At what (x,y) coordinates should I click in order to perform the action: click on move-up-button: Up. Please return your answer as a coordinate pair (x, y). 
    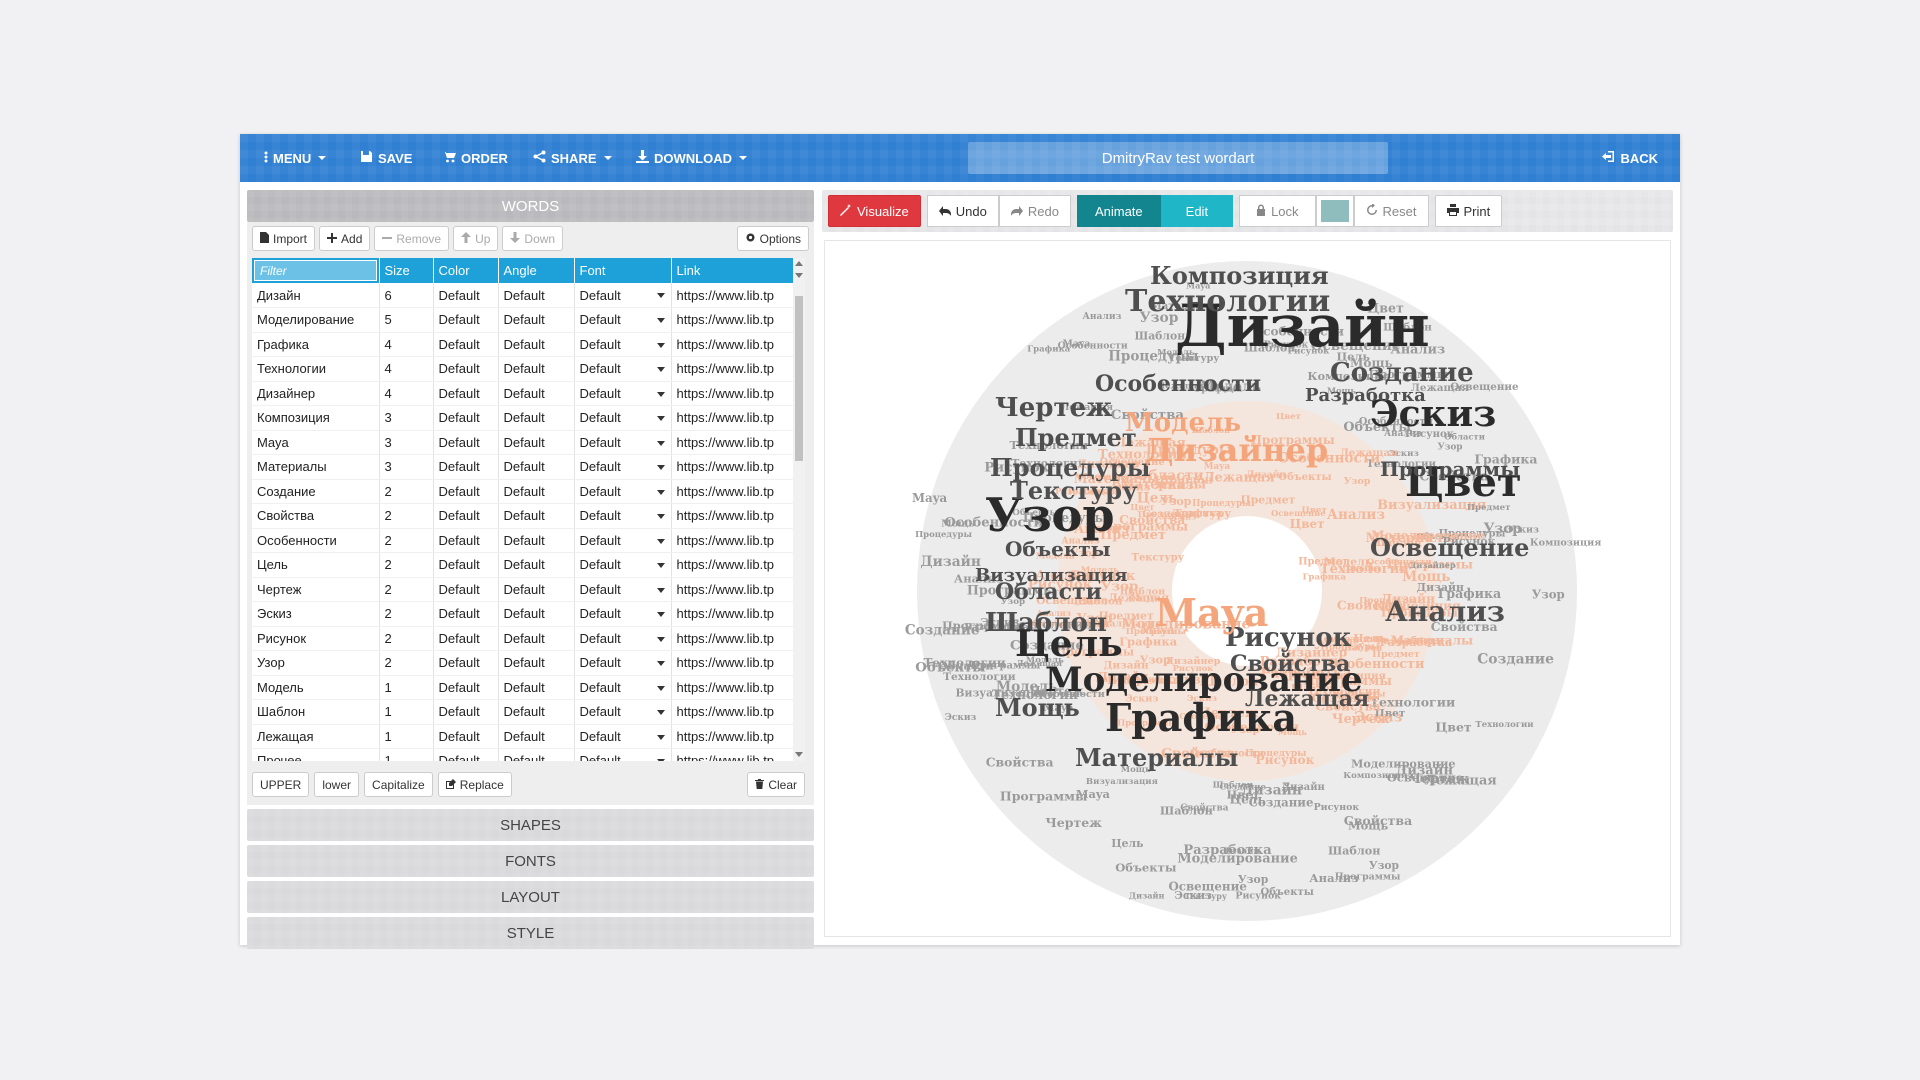
    Looking at the image, I should click on (476, 238).